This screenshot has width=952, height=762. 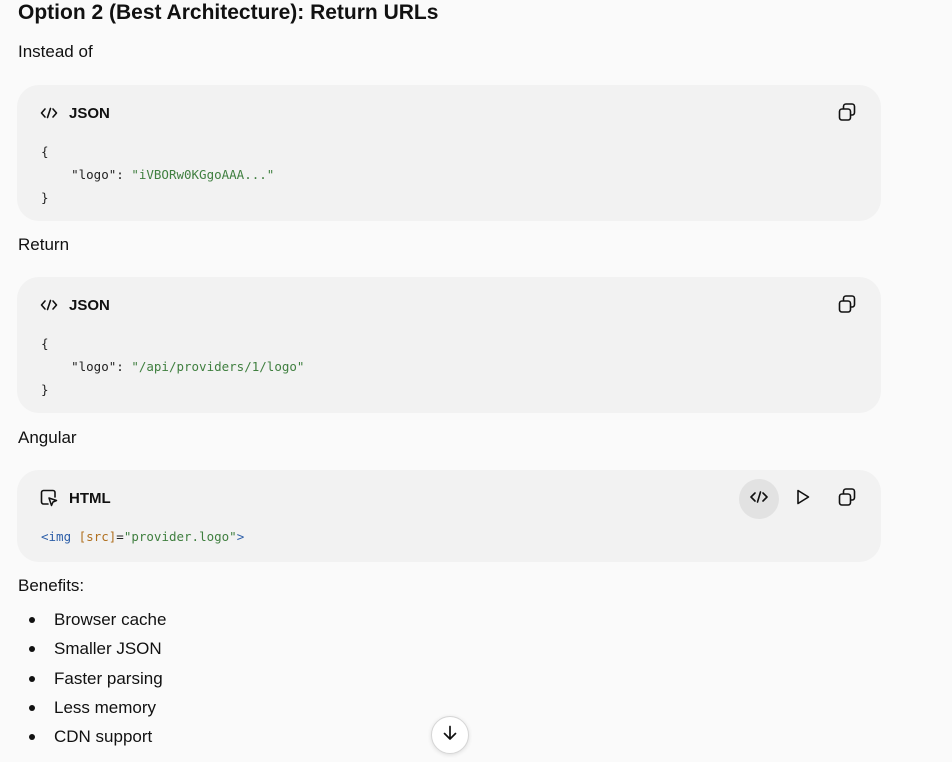 What do you see at coordinates (449, 516) in the screenshot?
I see `code-block-html: HTML <img [src]="provider.logo">` at bounding box center [449, 516].